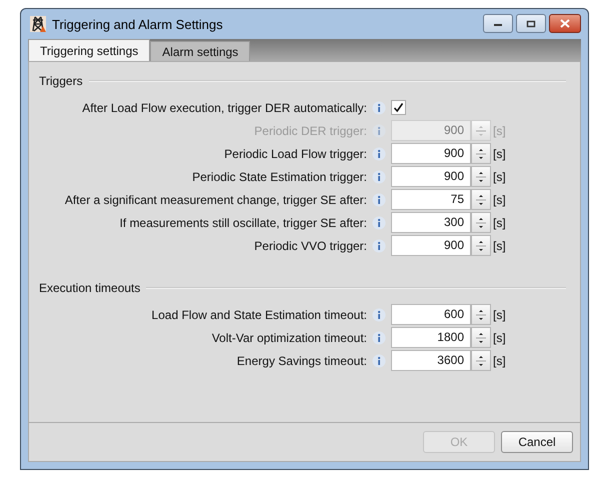 The height and width of the screenshot is (478, 599). Describe the element at coordinates (431, 222) in the screenshot. I see `number-field: 300` at that location.